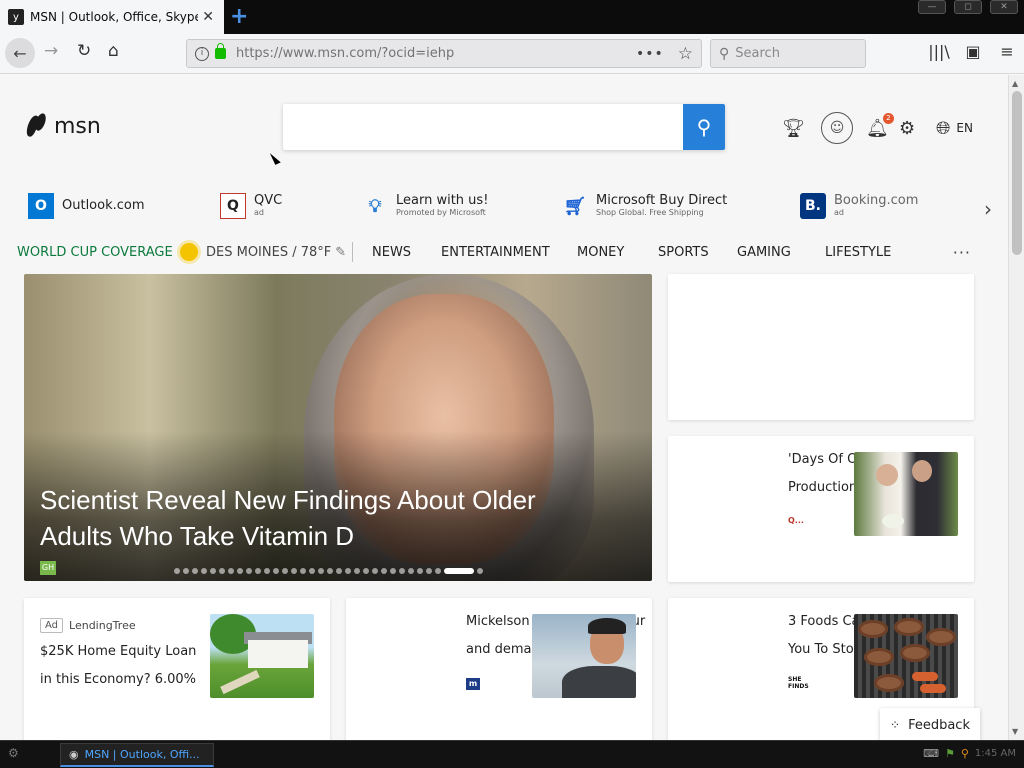 The image size is (1024, 768). I want to click on quicklink-label: Learn with us!, so click(442, 200).